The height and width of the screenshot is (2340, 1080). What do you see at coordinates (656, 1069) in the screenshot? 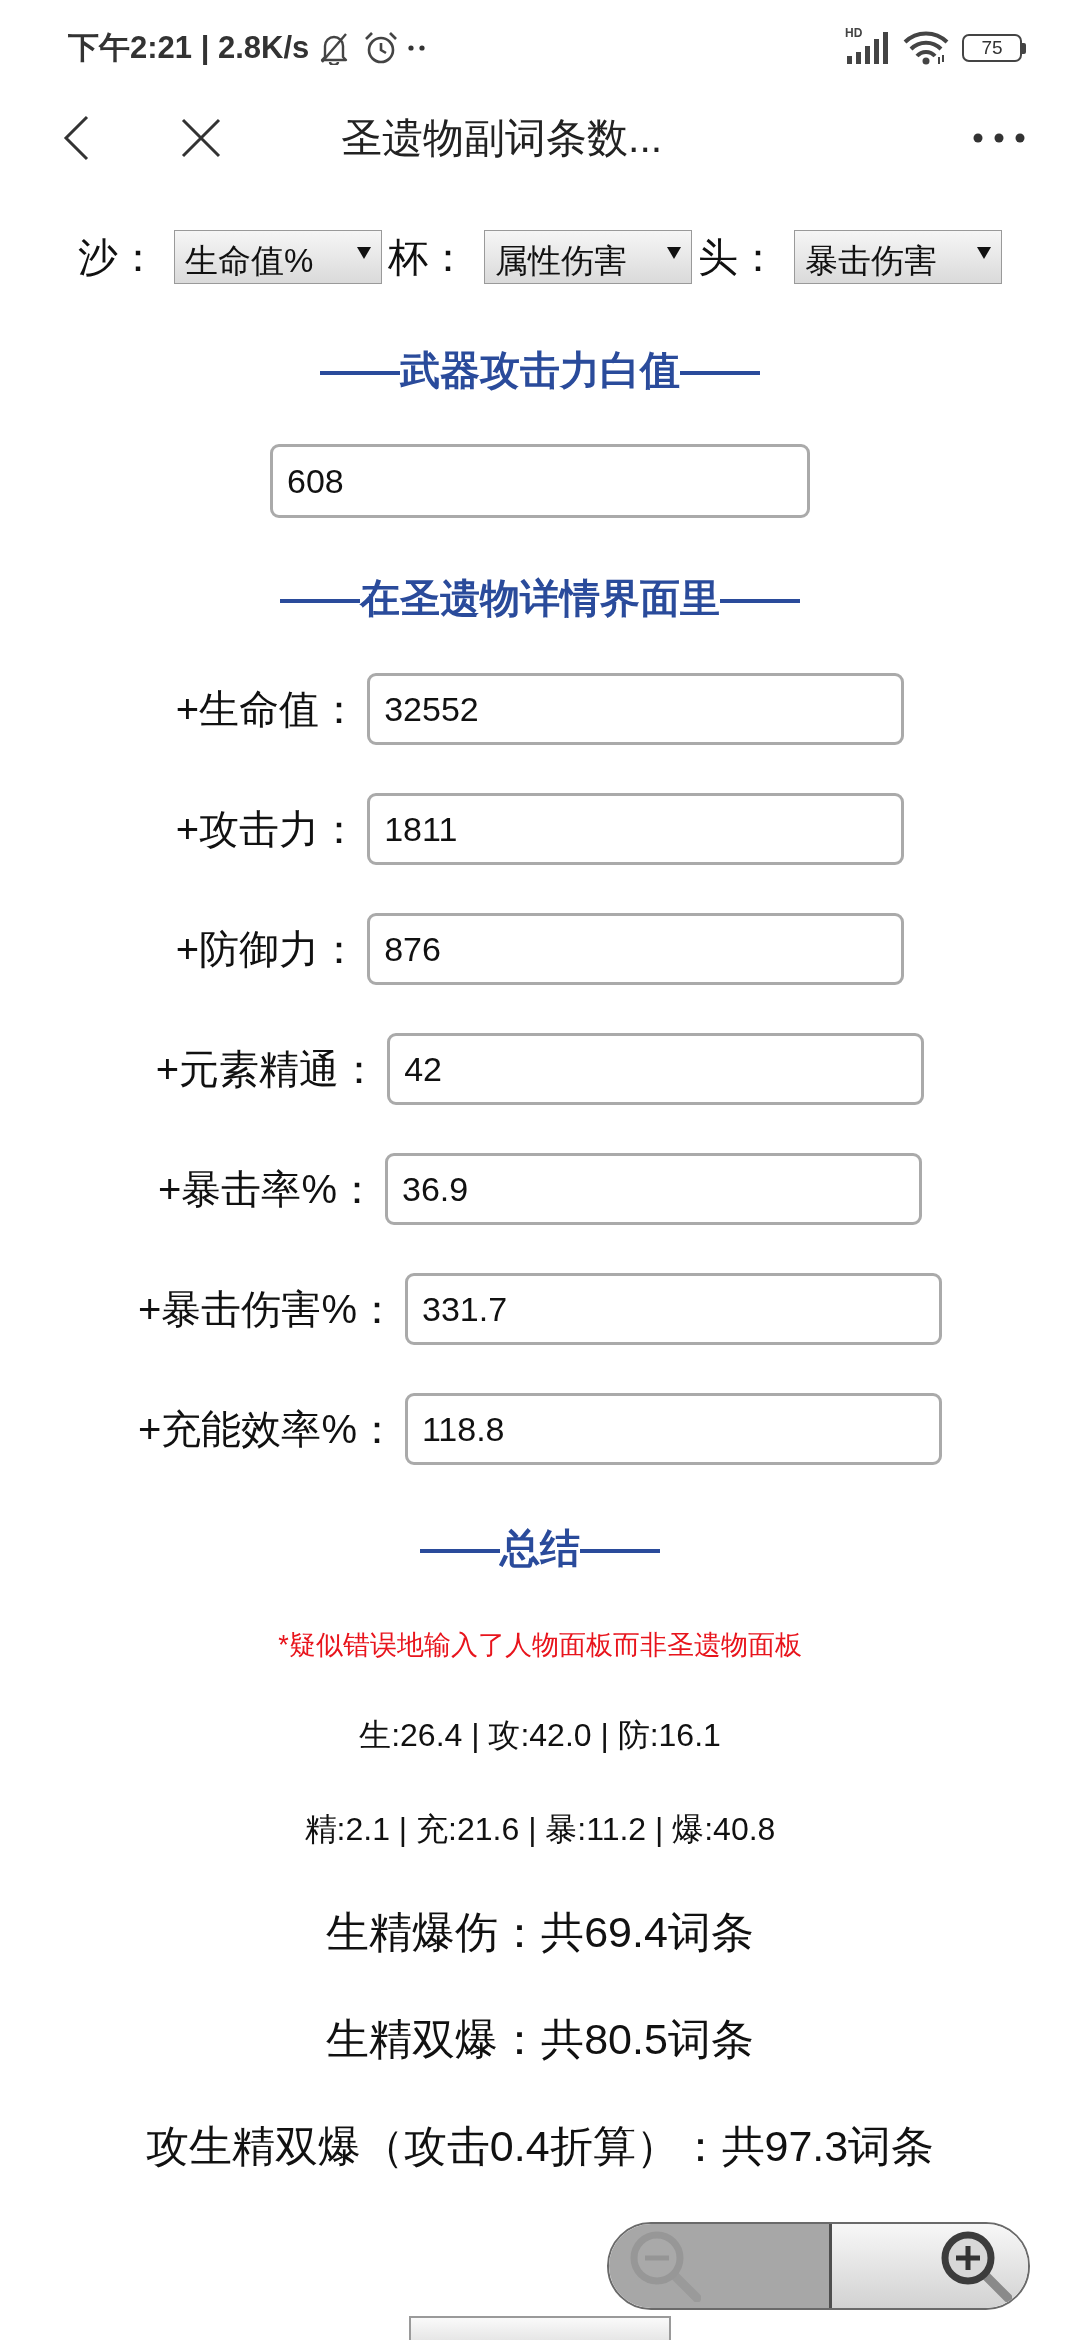
I see `input-field: 42` at bounding box center [656, 1069].